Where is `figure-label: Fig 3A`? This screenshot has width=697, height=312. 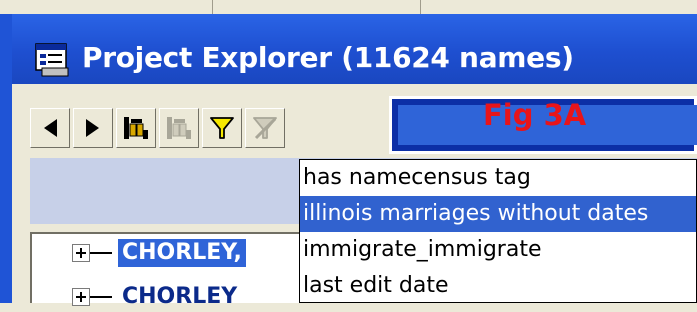 figure-label: Fig 3A is located at coordinates (535, 115).